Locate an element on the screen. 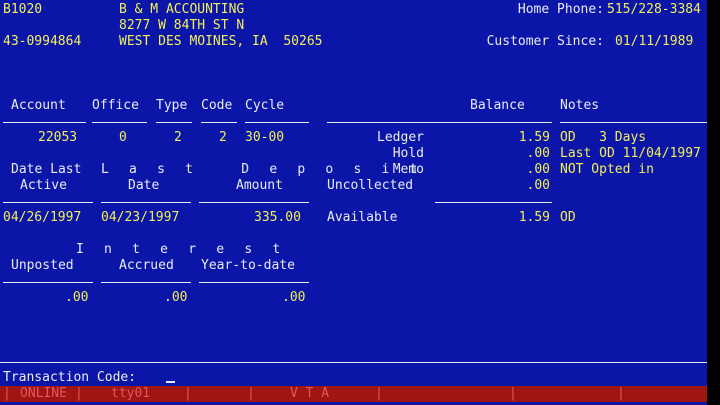 This screenshot has width=720, height=405. type-value: 2 is located at coordinates (178, 137).